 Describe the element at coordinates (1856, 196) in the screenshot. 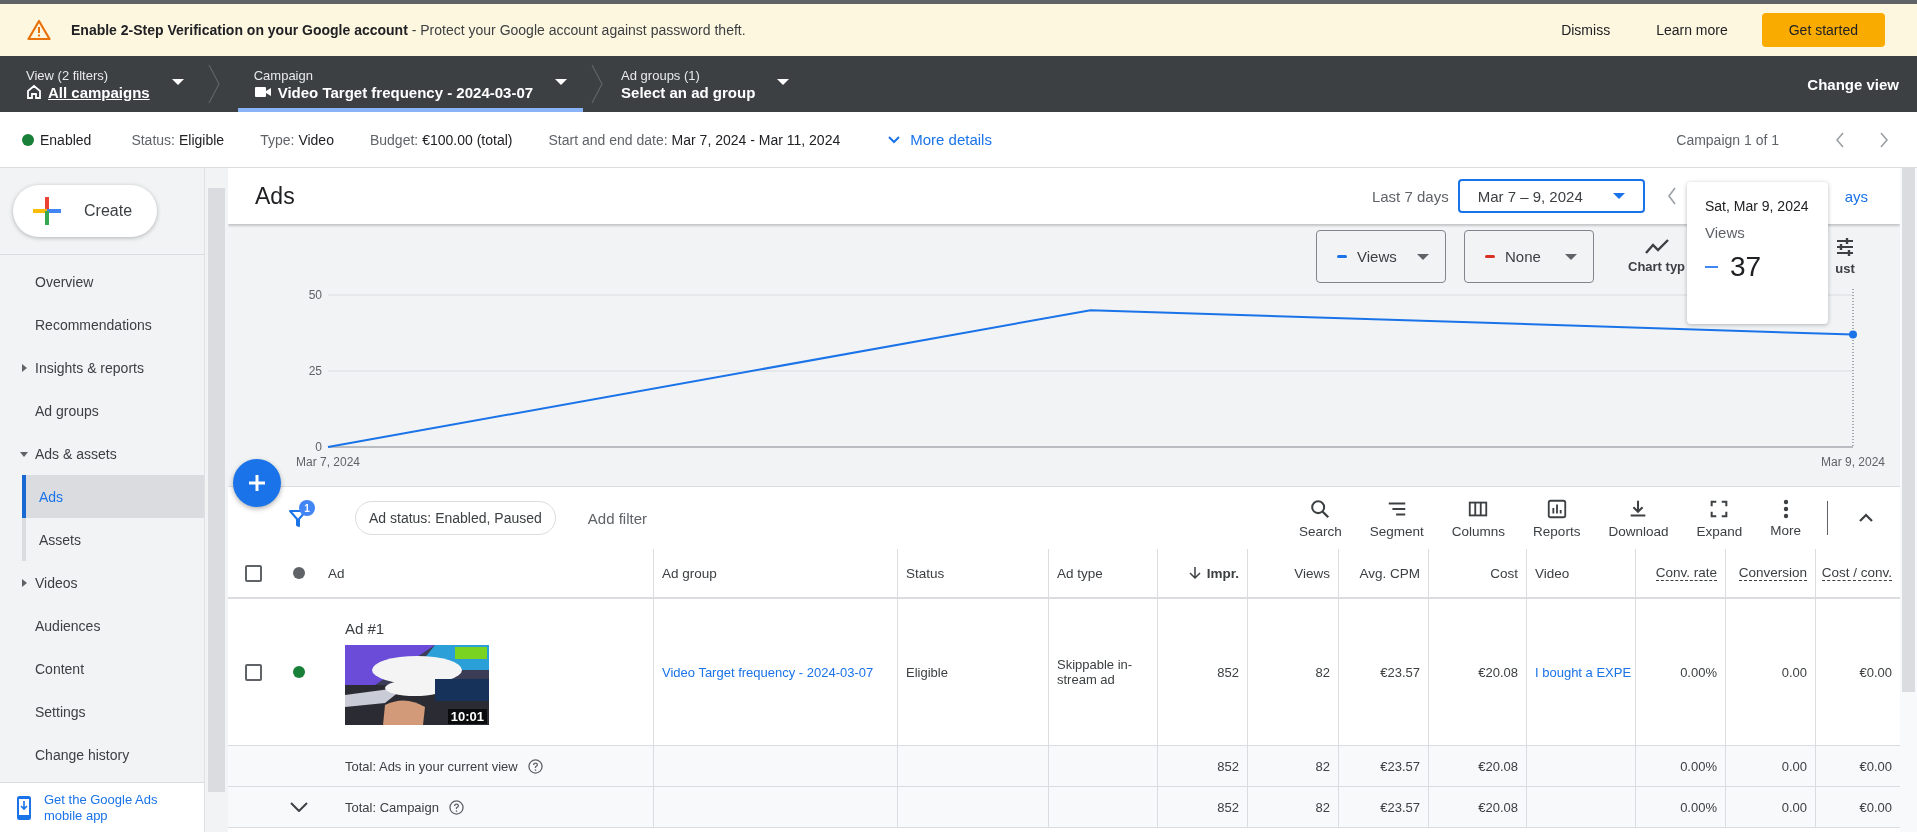

I see `date-link: ays` at that location.